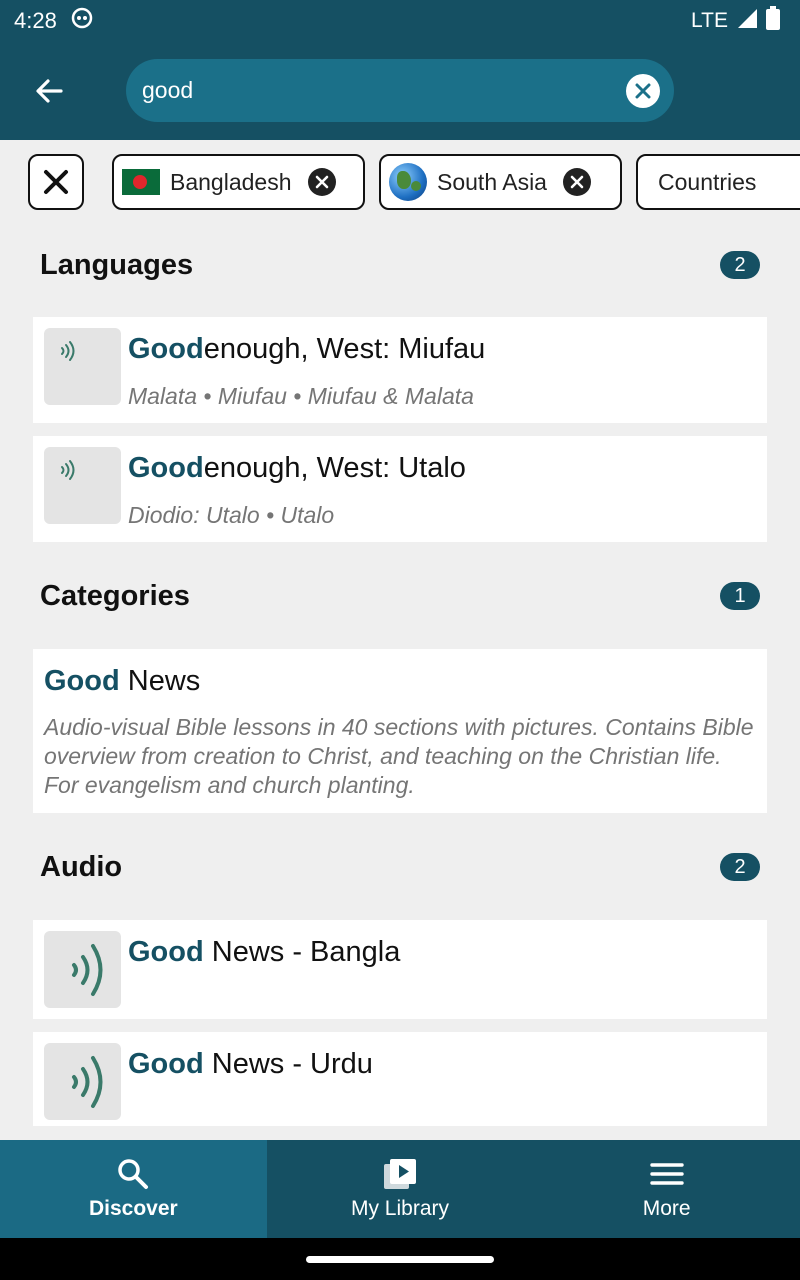 The image size is (800, 1280). Describe the element at coordinates (707, 181) in the screenshot. I see `chip-label: Countries` at that location.